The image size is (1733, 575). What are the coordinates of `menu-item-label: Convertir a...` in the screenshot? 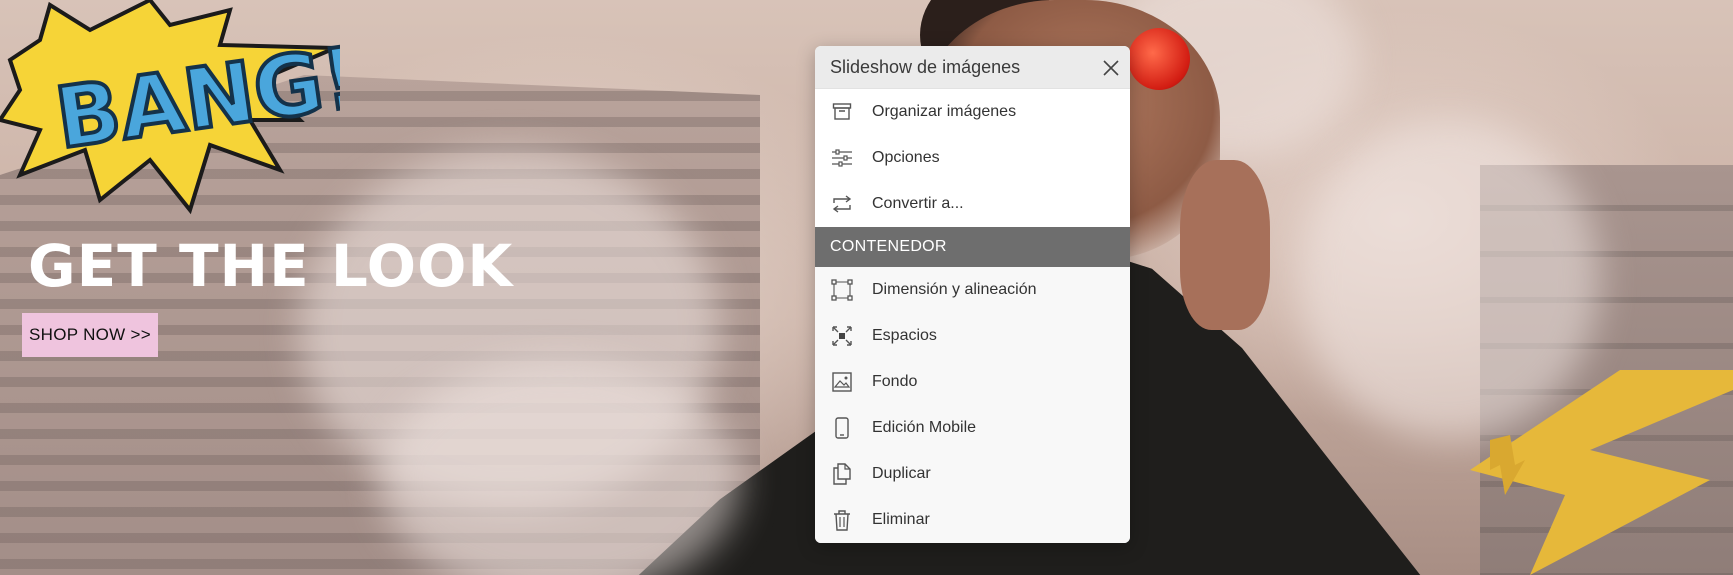 It's located at (918, 203).